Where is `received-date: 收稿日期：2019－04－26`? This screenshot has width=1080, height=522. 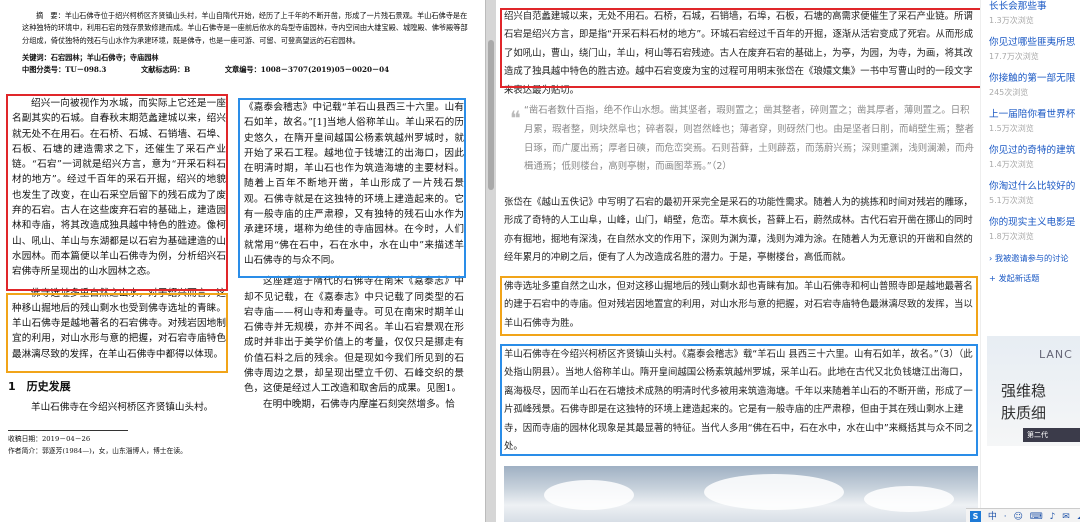 received-date: 收稿日期：2019－04－26 is located at coordinates (49, 439).